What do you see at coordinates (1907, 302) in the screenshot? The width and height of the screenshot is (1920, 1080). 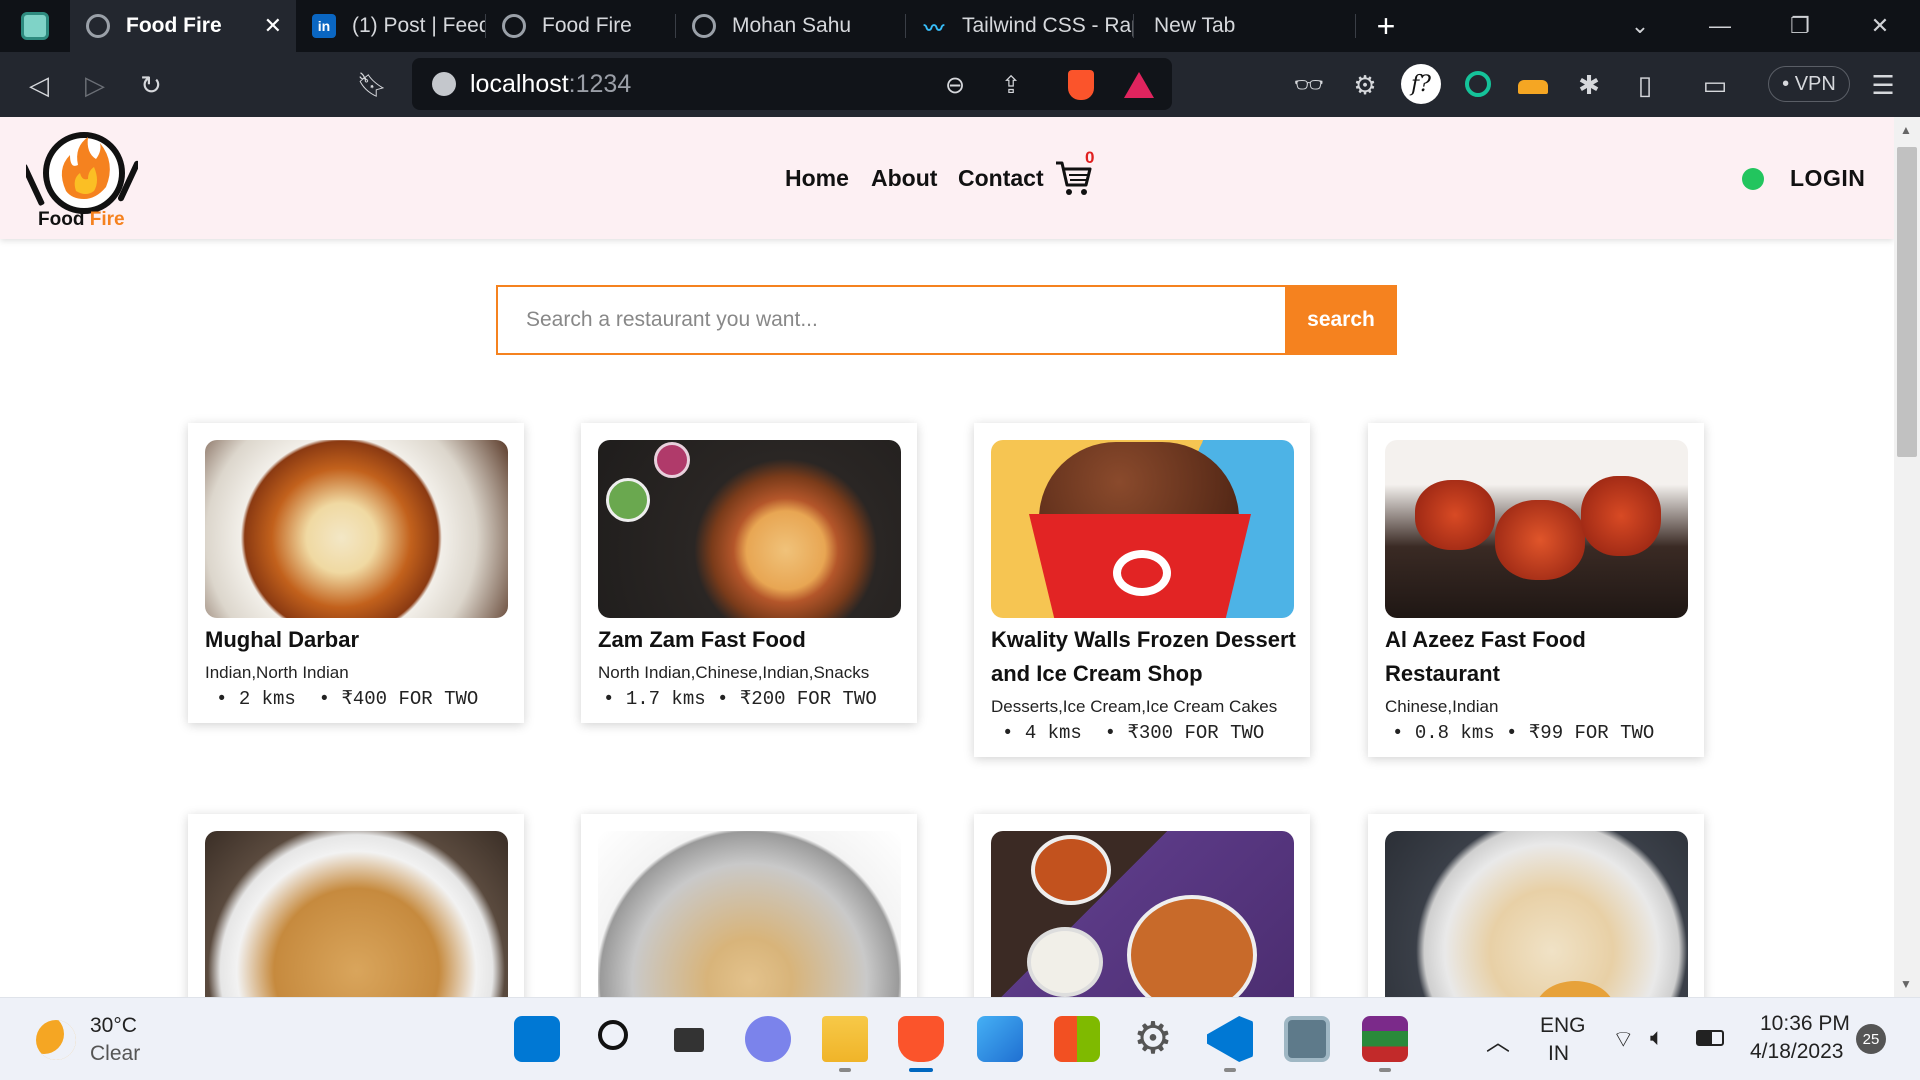 I see `scrollbar-thumb` at bounding box center [1907, 302].